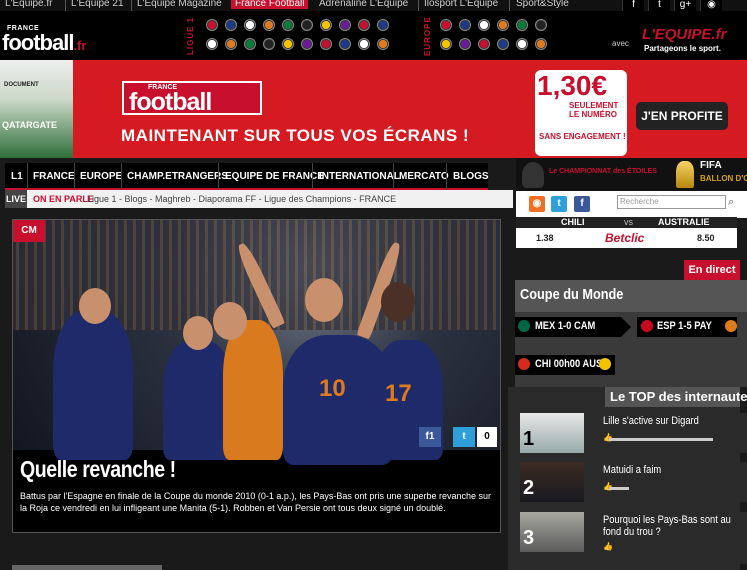 This screenshot has width=747, height=570. What do you see at coordinates (87, 567) in the screenshot?
I see `next-article-thumbnail` at bounding box center [87, 567].